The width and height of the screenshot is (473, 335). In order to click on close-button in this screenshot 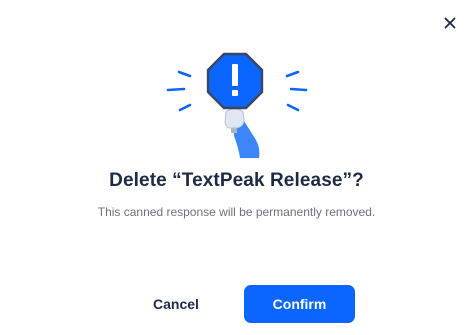, I will do `click(450, 23)`.